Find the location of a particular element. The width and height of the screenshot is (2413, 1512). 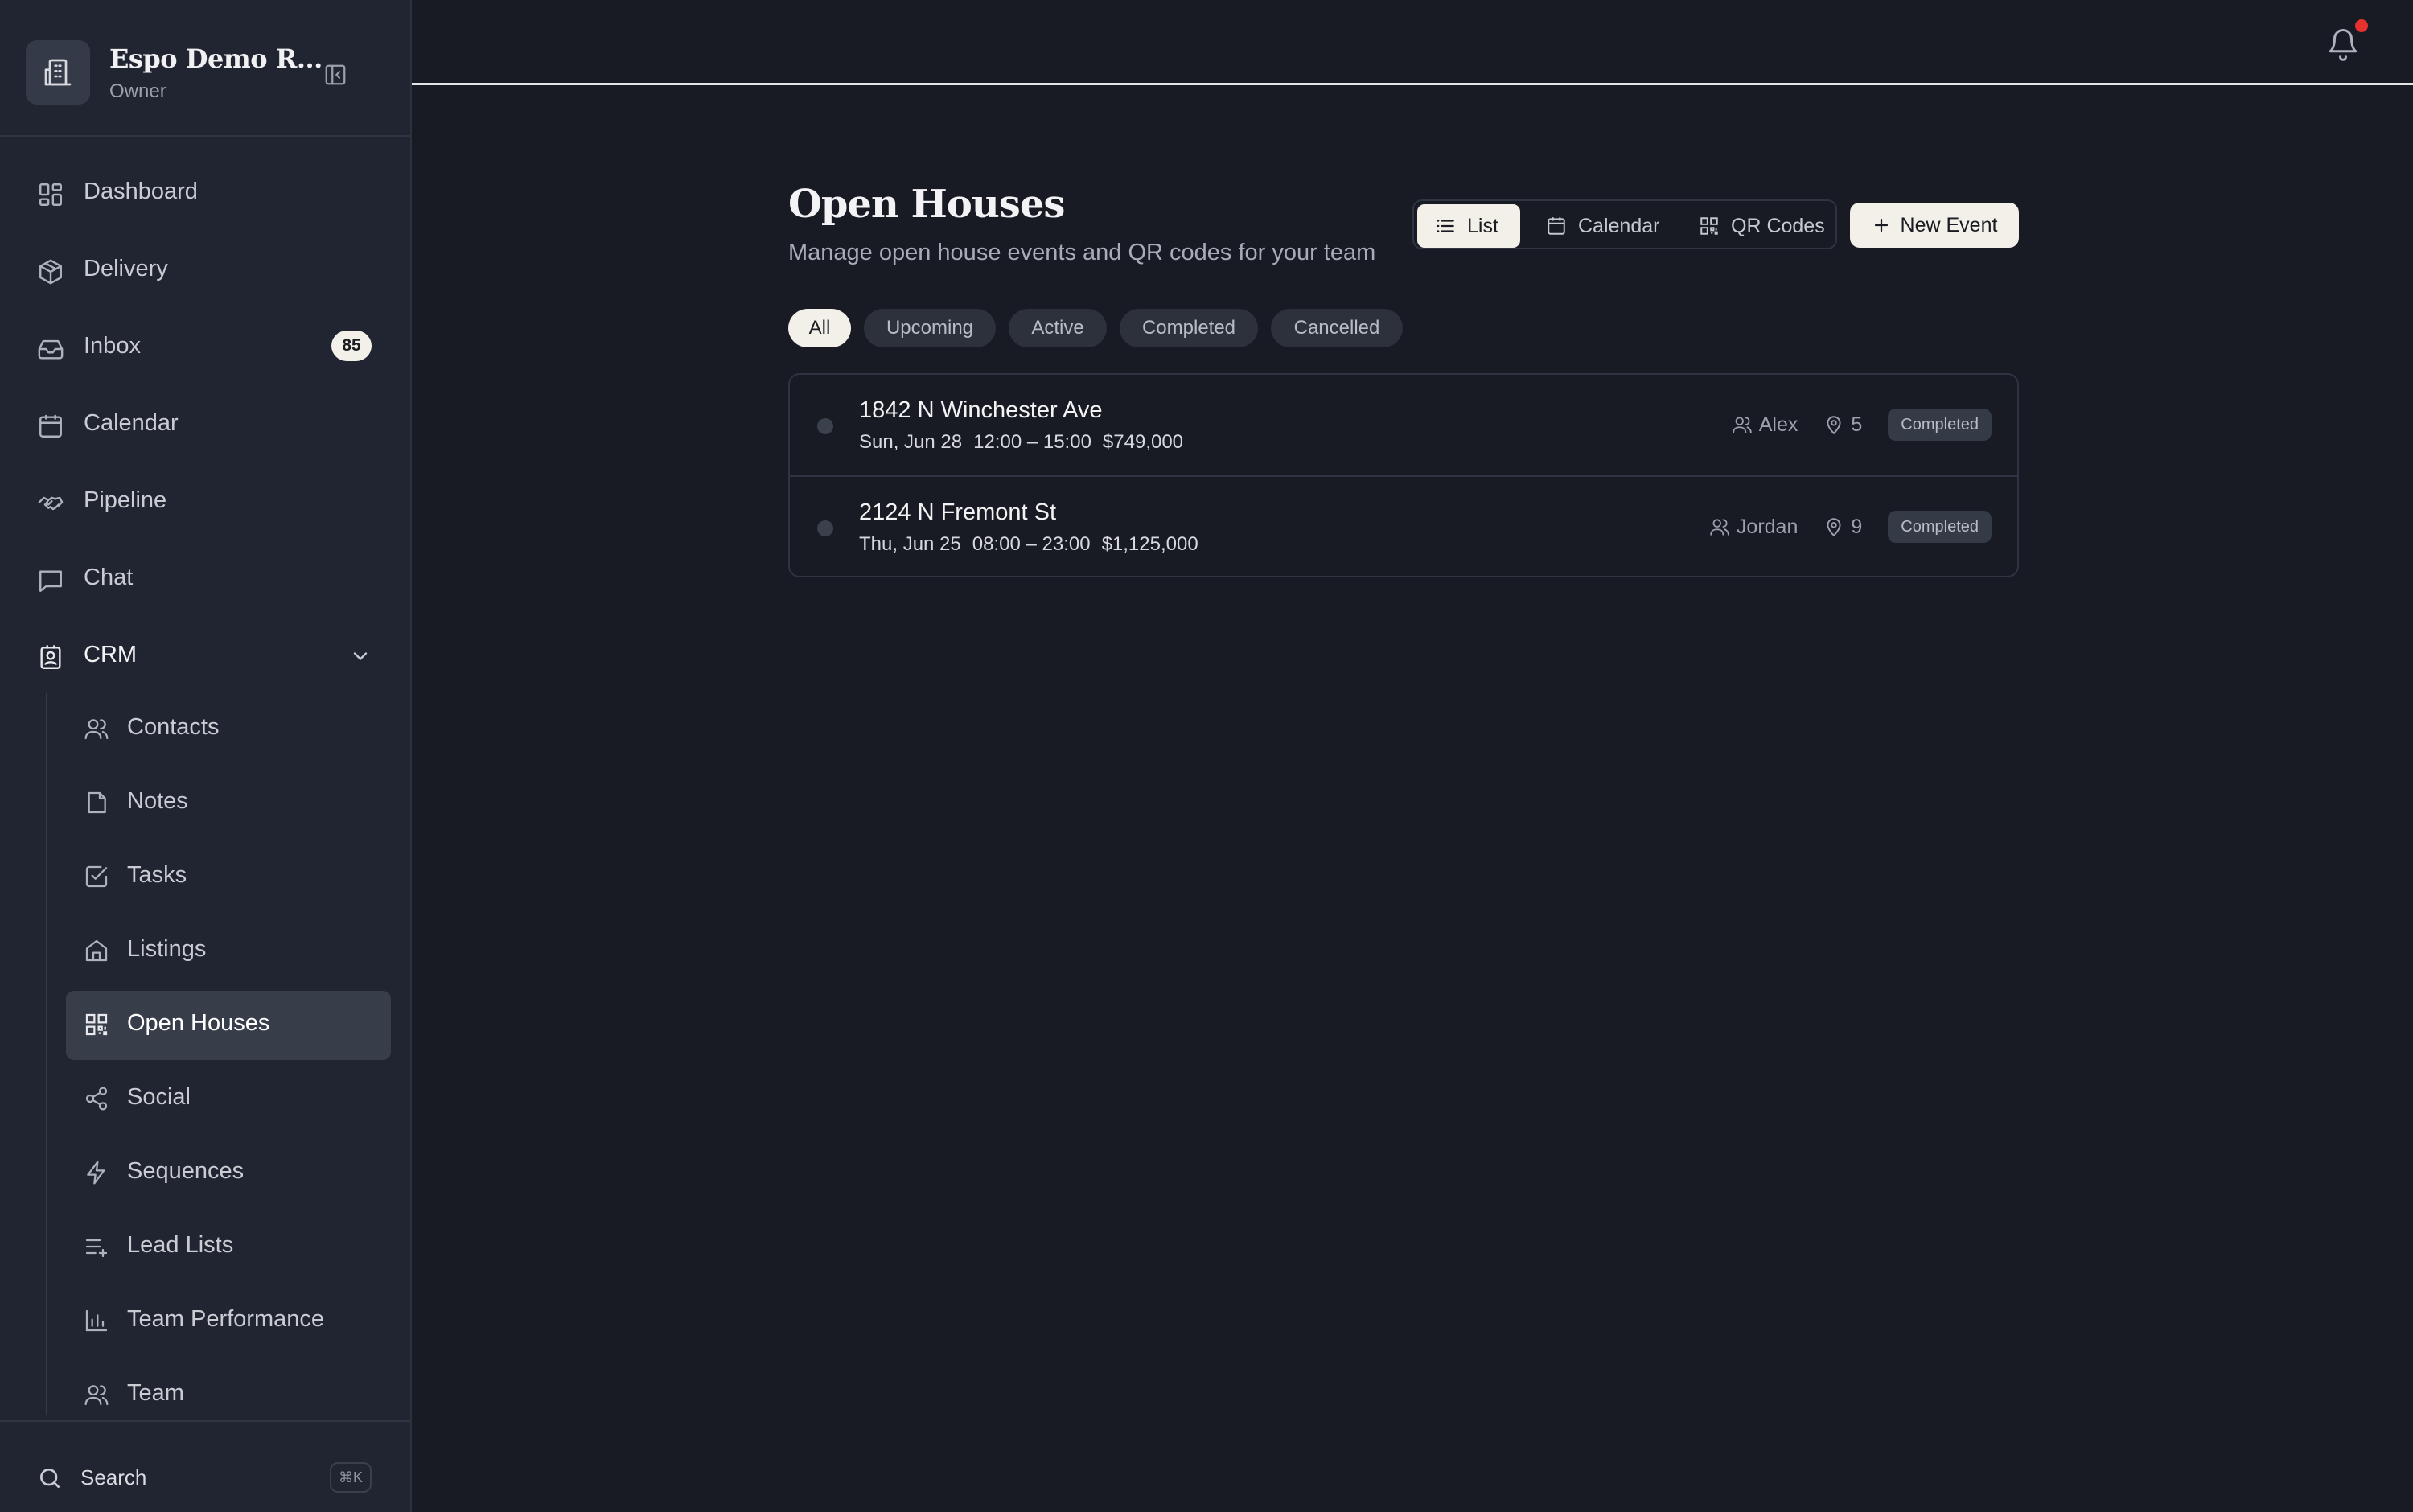

filter-completed: Completed is located at coordinates (1189, 328).